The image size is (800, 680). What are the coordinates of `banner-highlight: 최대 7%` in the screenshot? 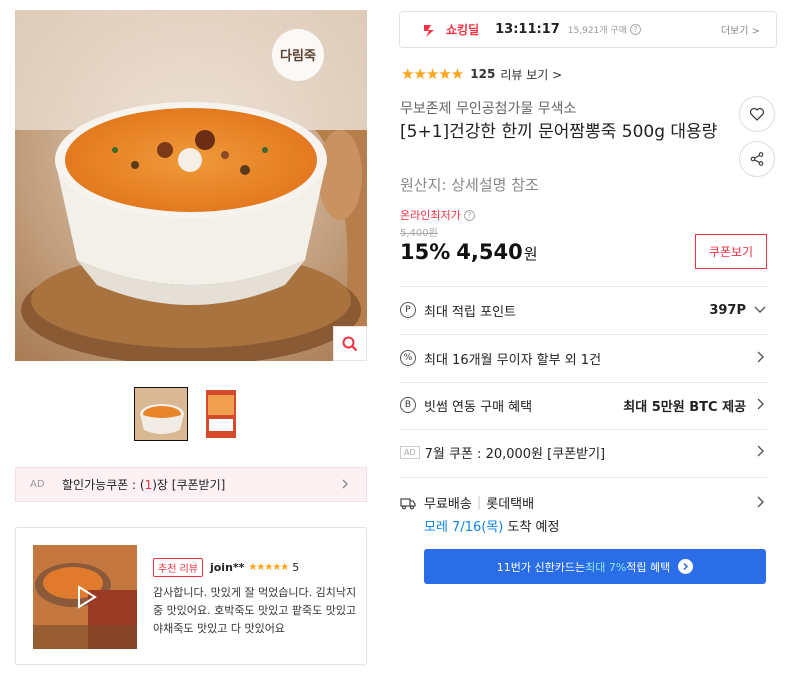 It's located at (606, 567).